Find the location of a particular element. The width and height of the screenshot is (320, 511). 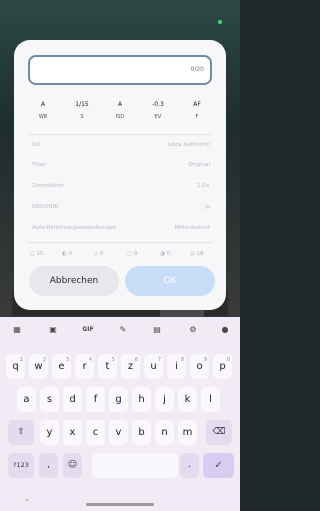

param-shutter: 1/15 S is located at coordinates (82, 111).